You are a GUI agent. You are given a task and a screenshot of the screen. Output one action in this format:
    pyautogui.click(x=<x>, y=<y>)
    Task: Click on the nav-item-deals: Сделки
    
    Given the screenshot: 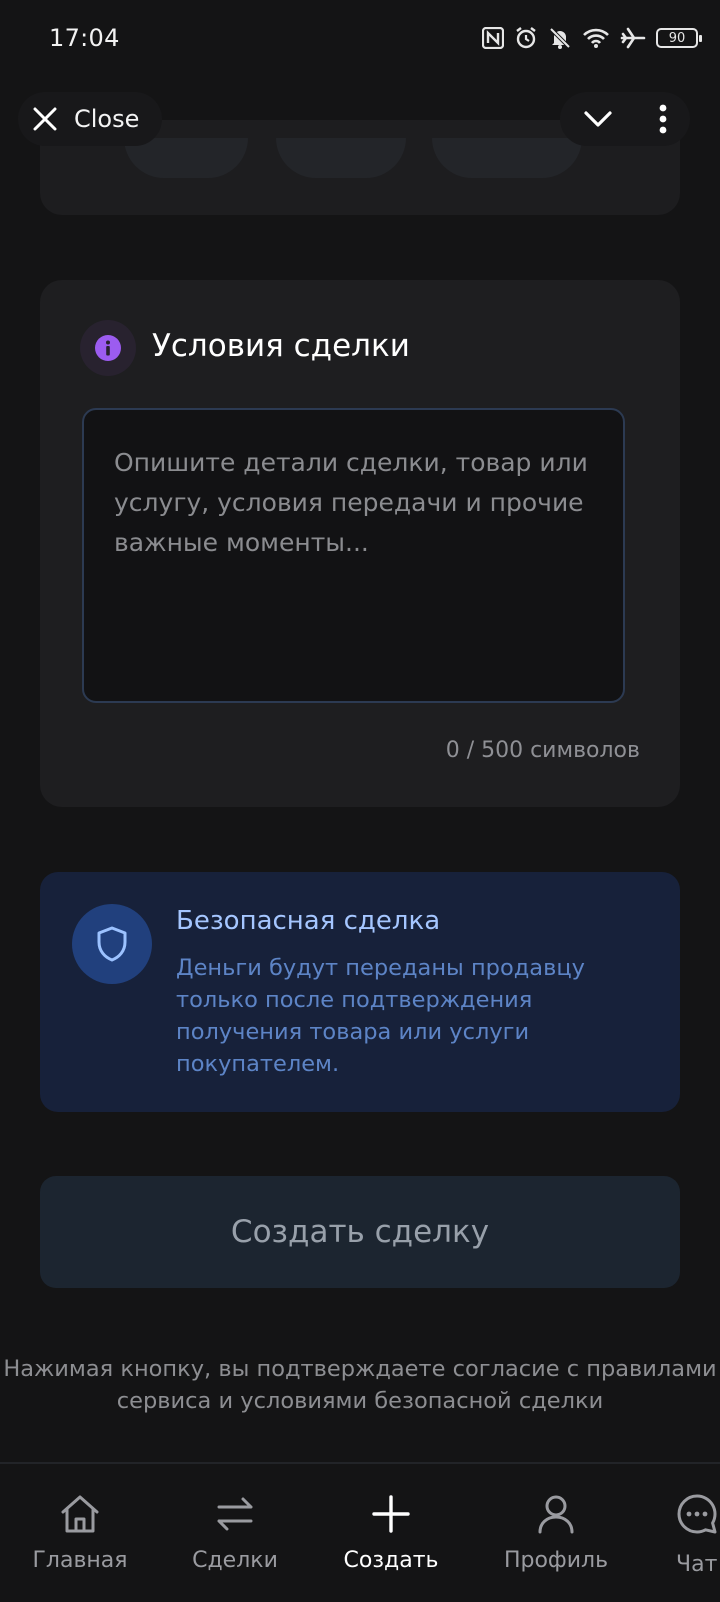 What is the action you would take?
    pyautogui.click(x=235, y=1532)
    